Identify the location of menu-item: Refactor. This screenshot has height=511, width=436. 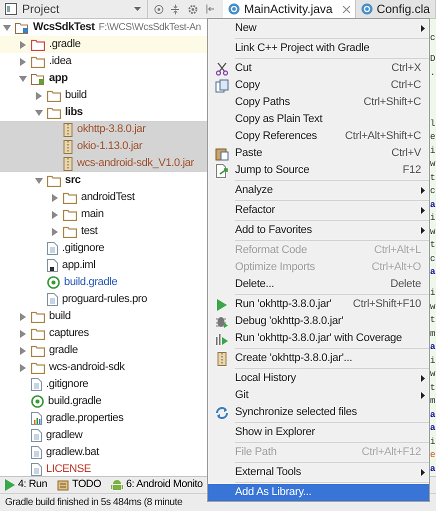
(318, 210).